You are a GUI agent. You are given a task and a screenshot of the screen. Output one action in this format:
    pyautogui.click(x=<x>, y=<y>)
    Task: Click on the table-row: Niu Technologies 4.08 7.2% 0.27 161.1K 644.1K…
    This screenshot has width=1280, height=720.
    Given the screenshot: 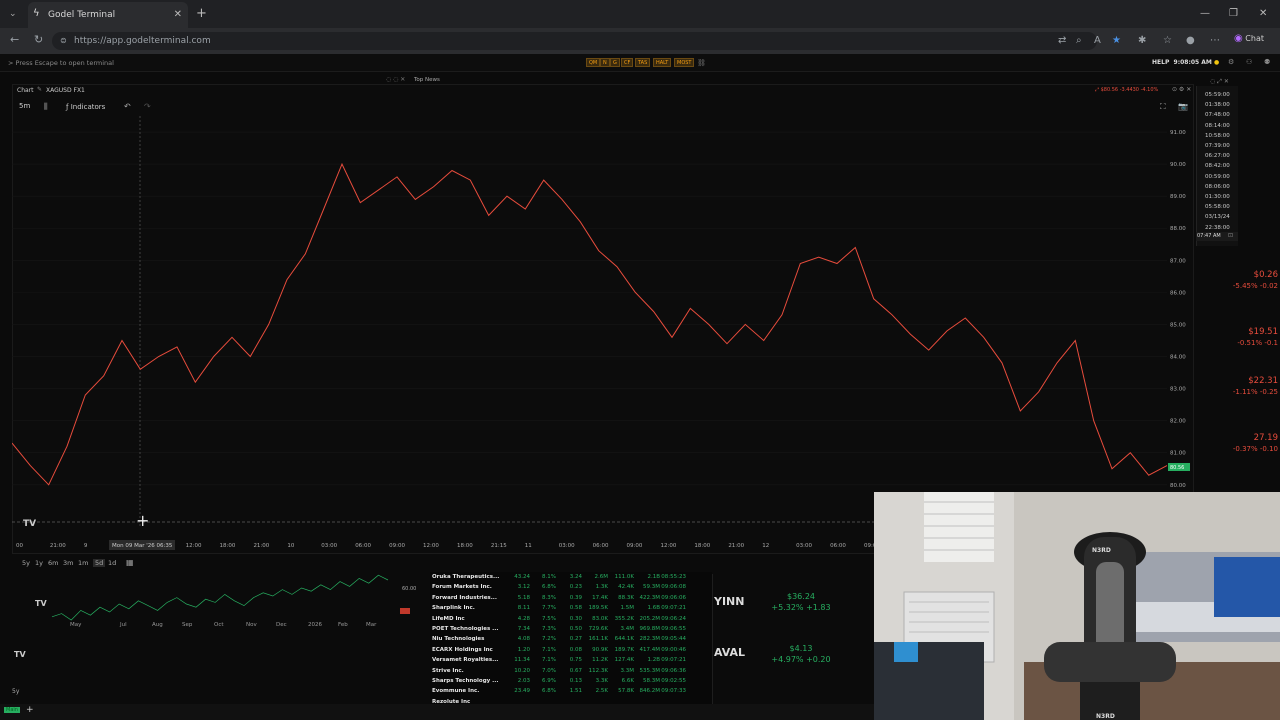 What is the action you would take?
    pyautogui.click(x=571, y=641)
    